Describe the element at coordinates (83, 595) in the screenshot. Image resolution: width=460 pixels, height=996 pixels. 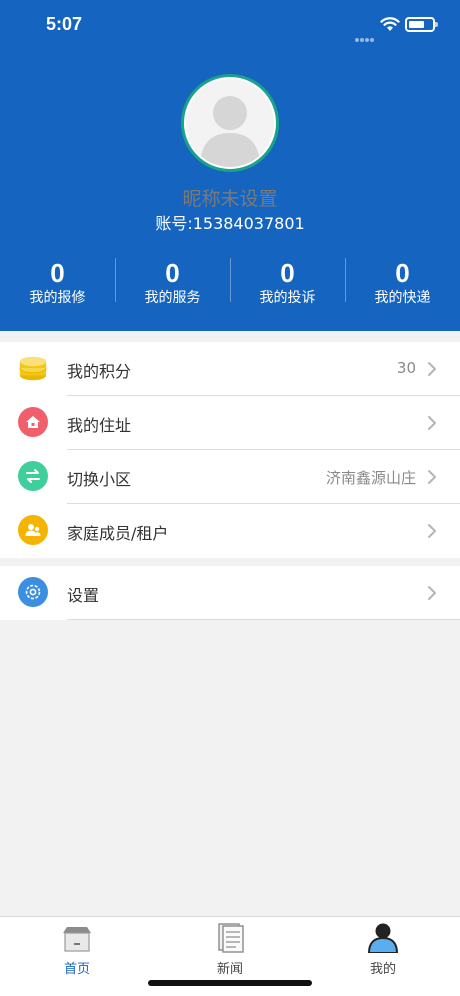
I see `menu-label: 设置` at that location.